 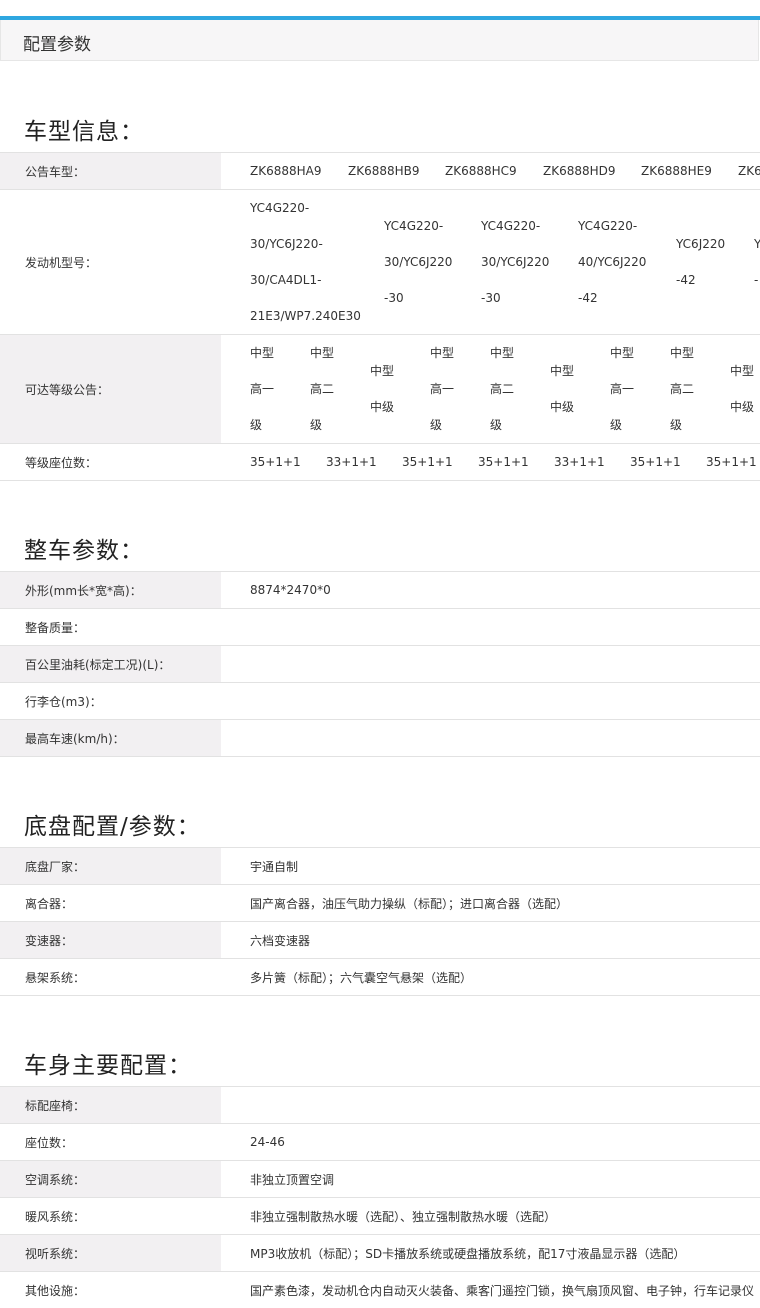 What do you see at coordinates (108, 1066) in the screenshot?
I see `section-title-body: 车身主要配置：` at bounding box center [108, 1066].